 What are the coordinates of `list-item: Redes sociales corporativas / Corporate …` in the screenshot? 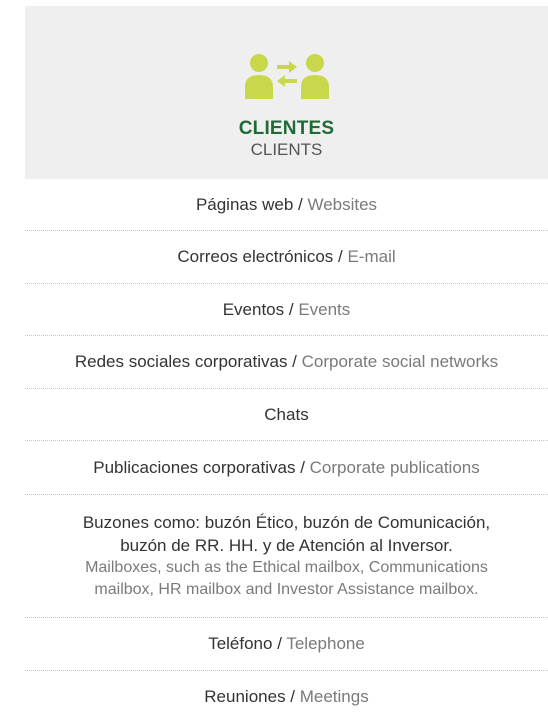 It's located at (286, 362).